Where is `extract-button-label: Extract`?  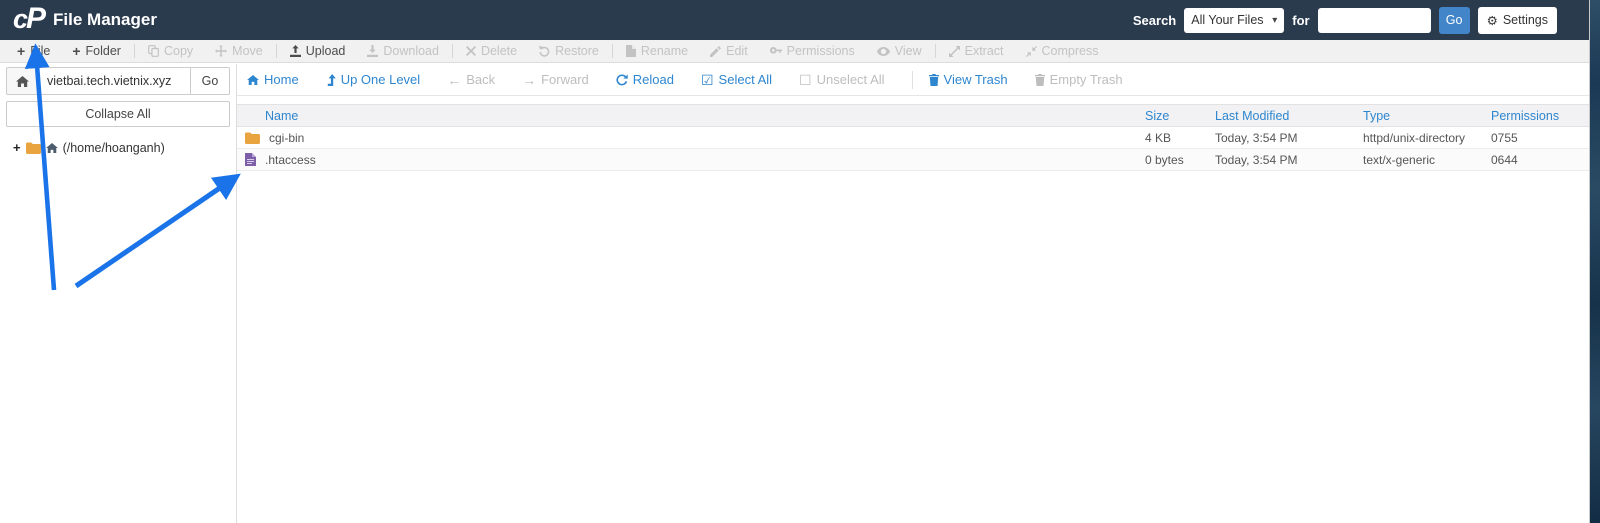 extract-button-label: Extract is located at coordinates (984, 51).